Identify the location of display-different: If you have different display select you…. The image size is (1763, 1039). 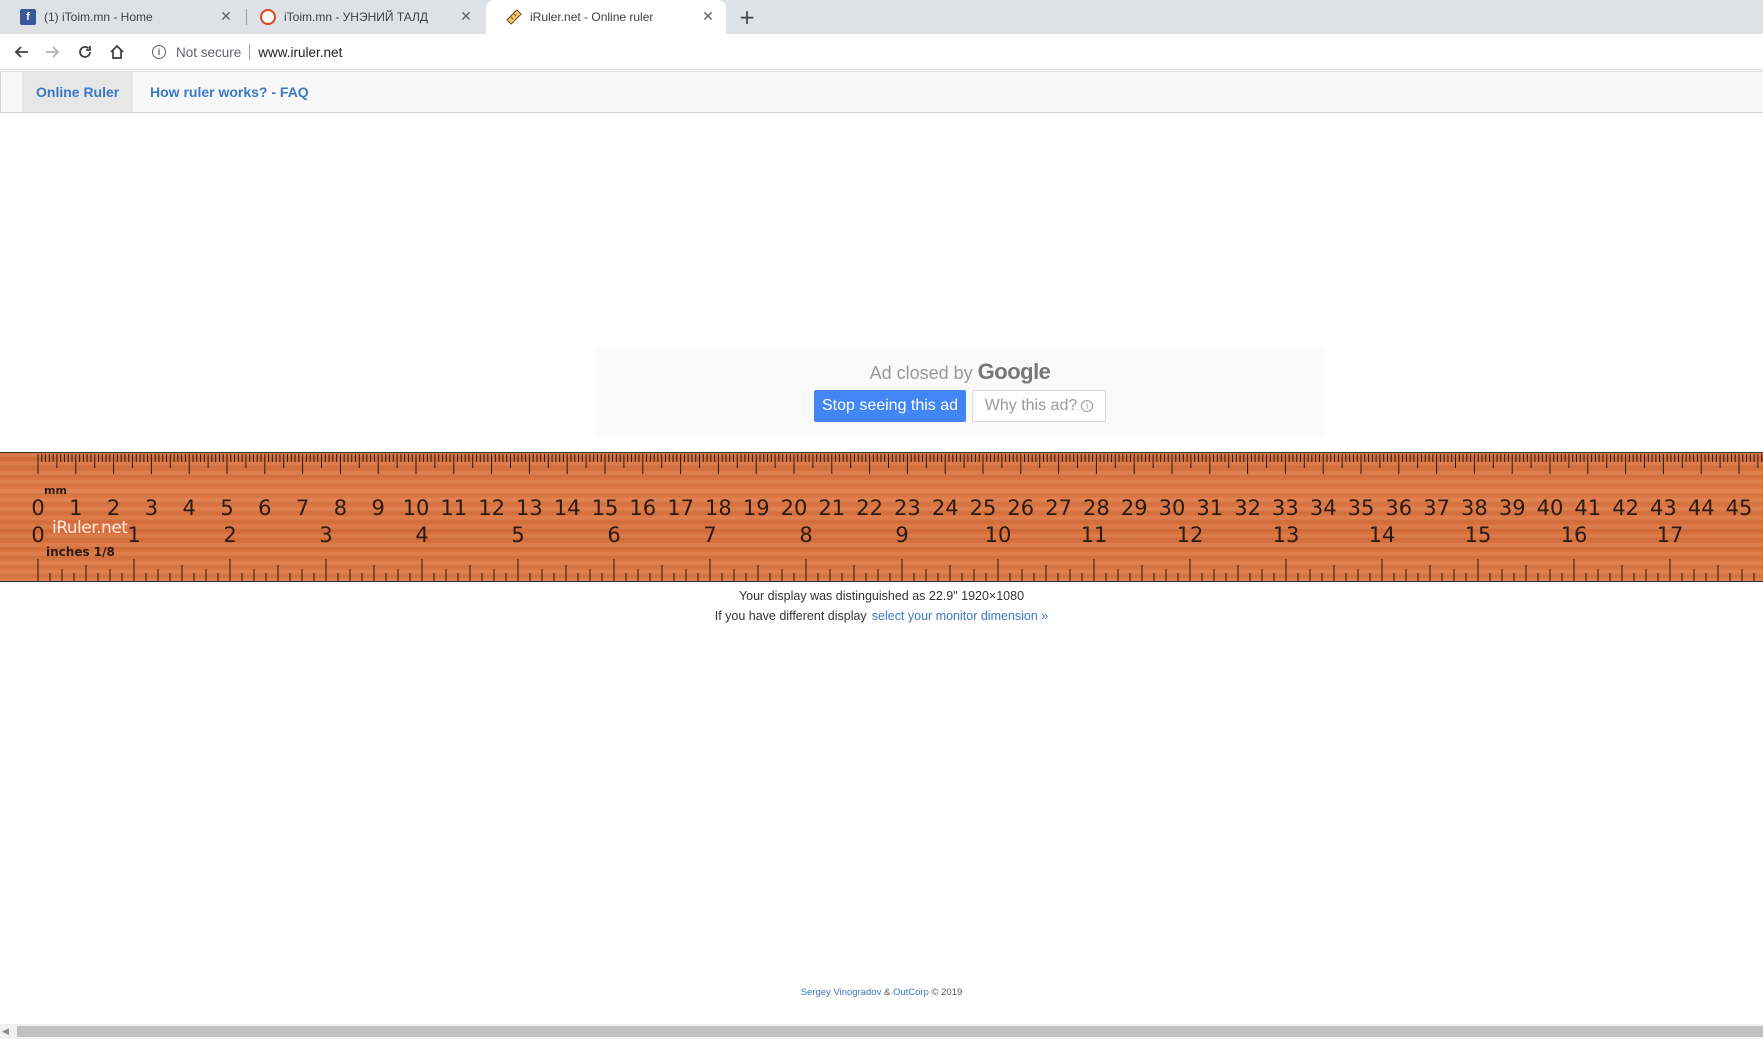
(881, 614).